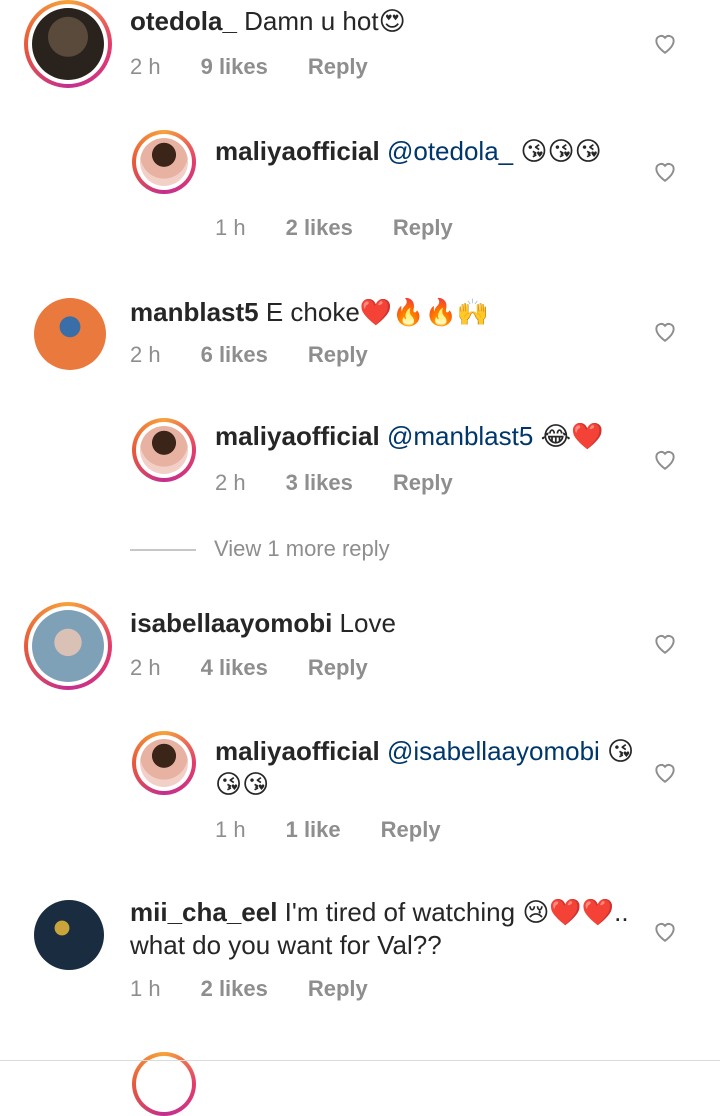  I want to click on comment-likes: 1 like, so click(313, 830).